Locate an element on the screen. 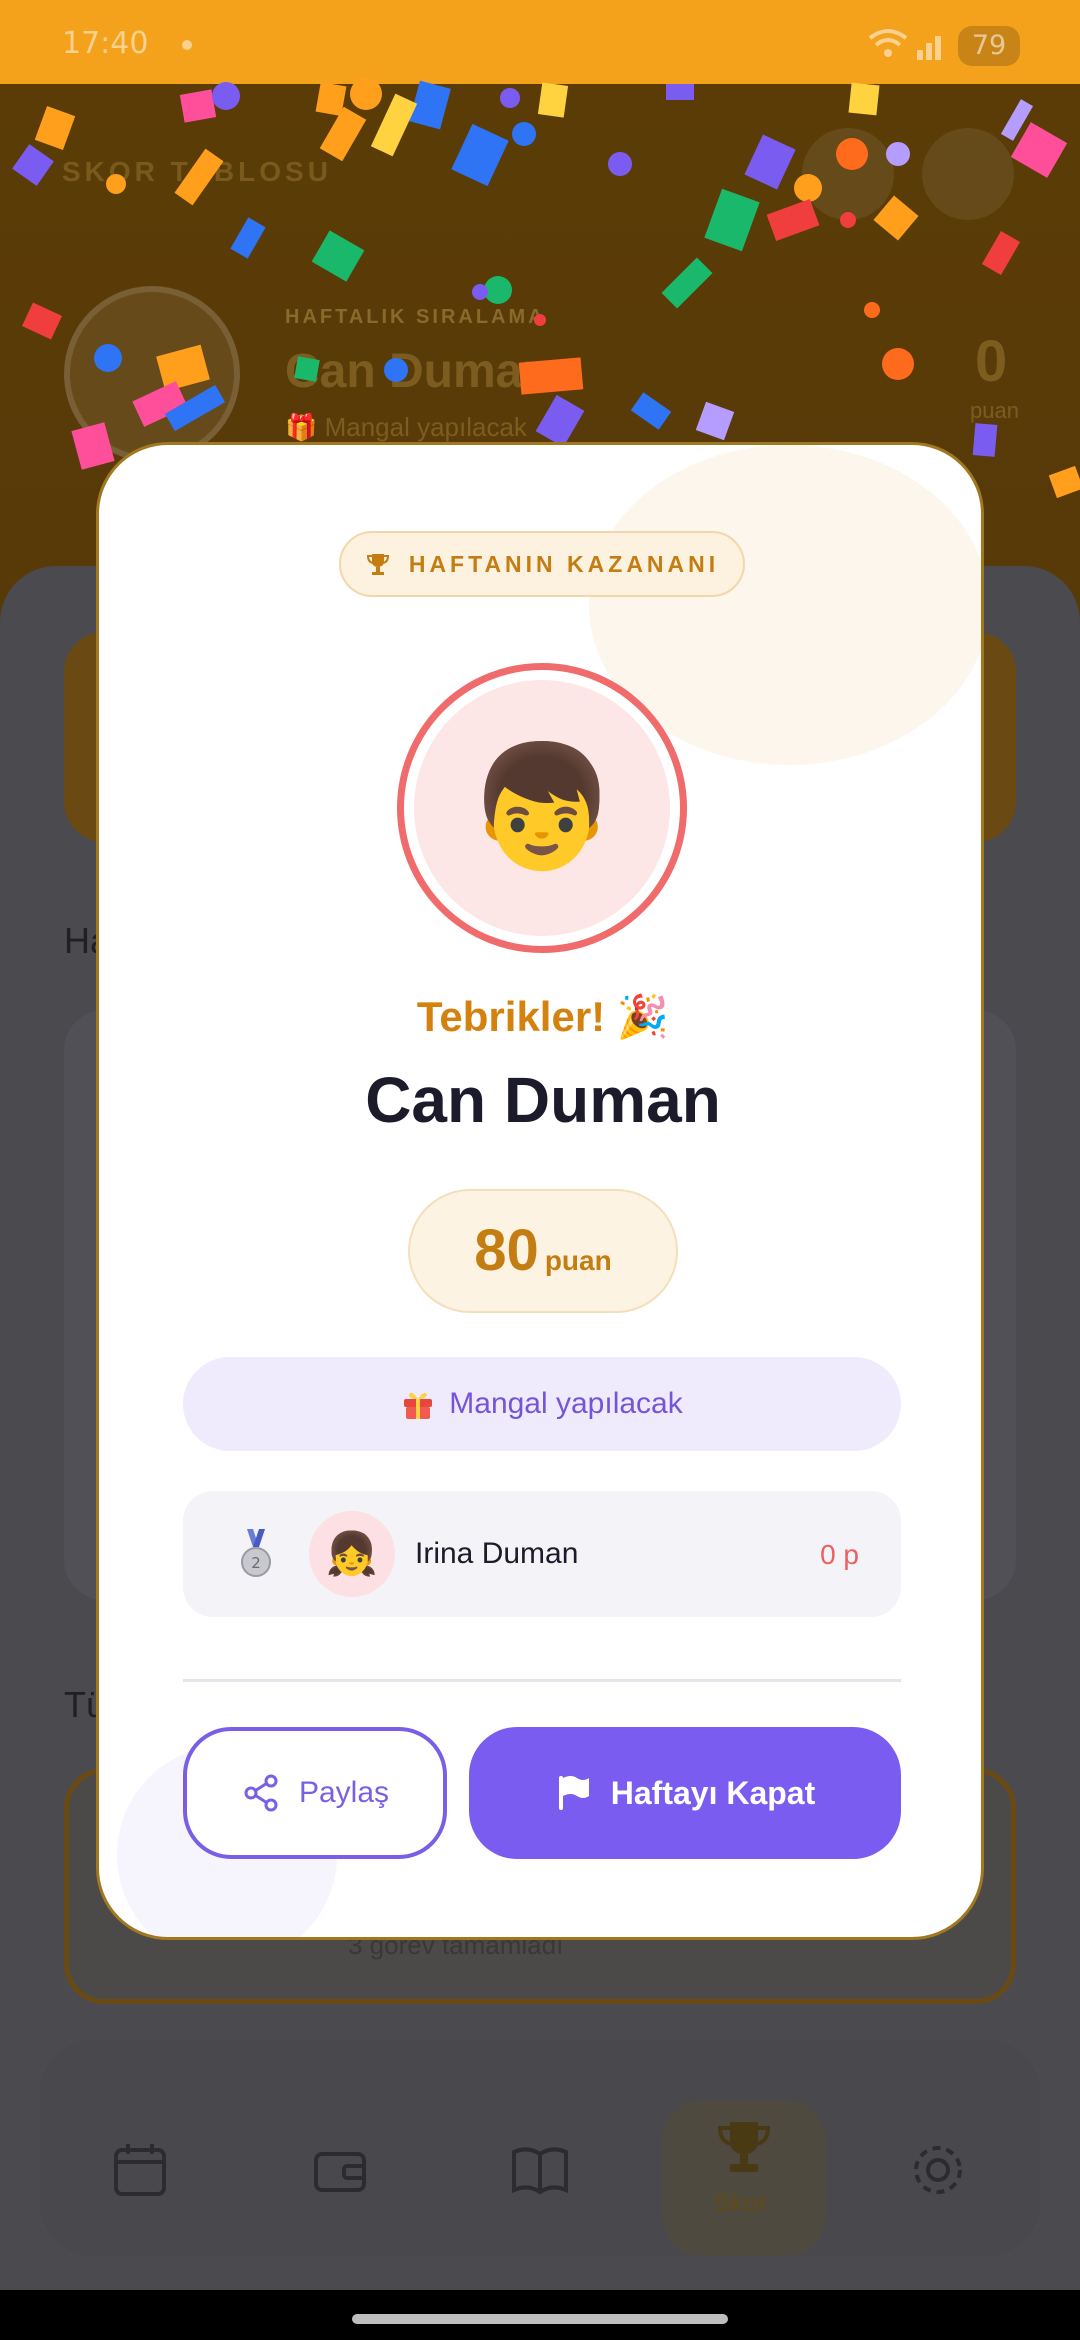  status-bar: 17:40 79 is located at coordinates (540, 42).